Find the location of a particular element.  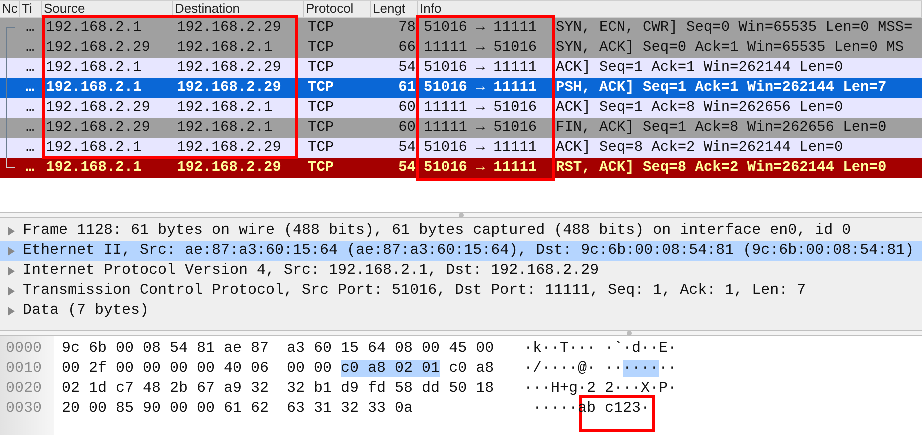

packet-row: … 192.168.2.29 192.168.2.1 TCP 60 11111 → 51016 ACK] Seq=1 Ack=8 Win=262656 Len=0 is located at coordinates (461, 108).